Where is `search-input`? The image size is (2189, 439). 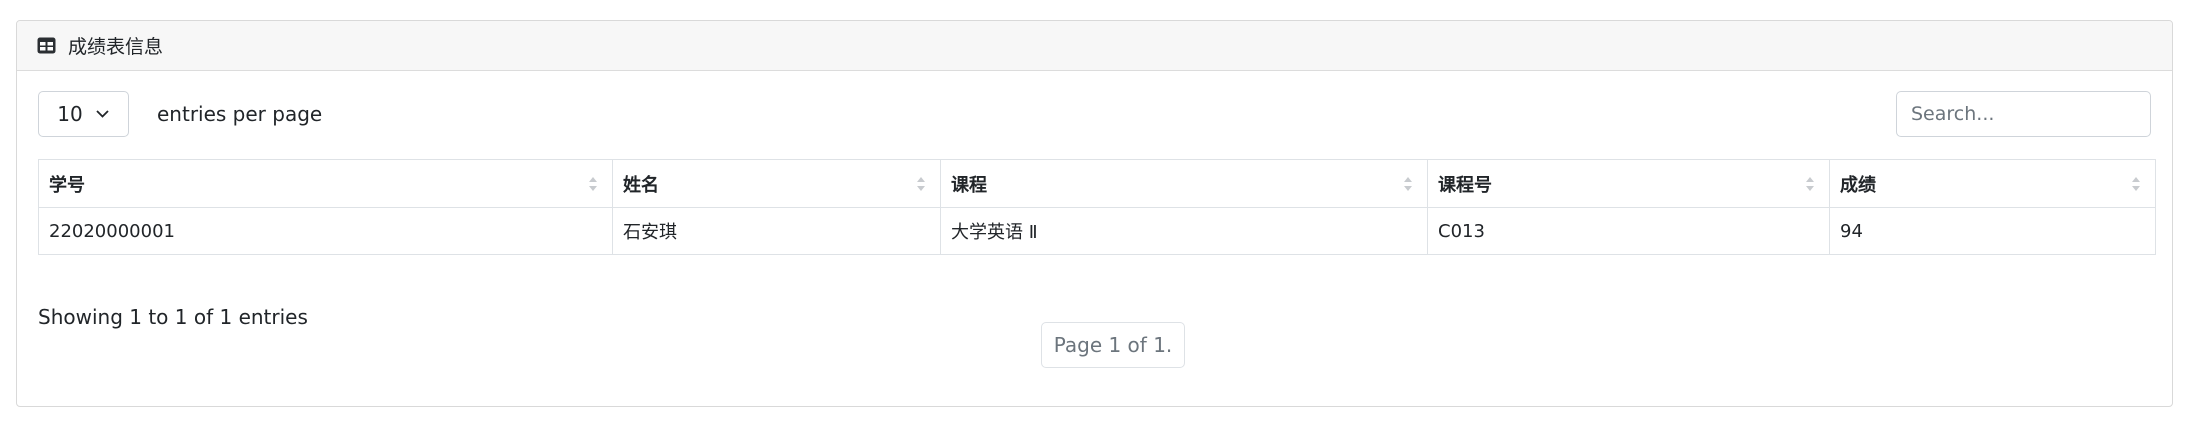 search-input is located at coordinates (2023, 114).